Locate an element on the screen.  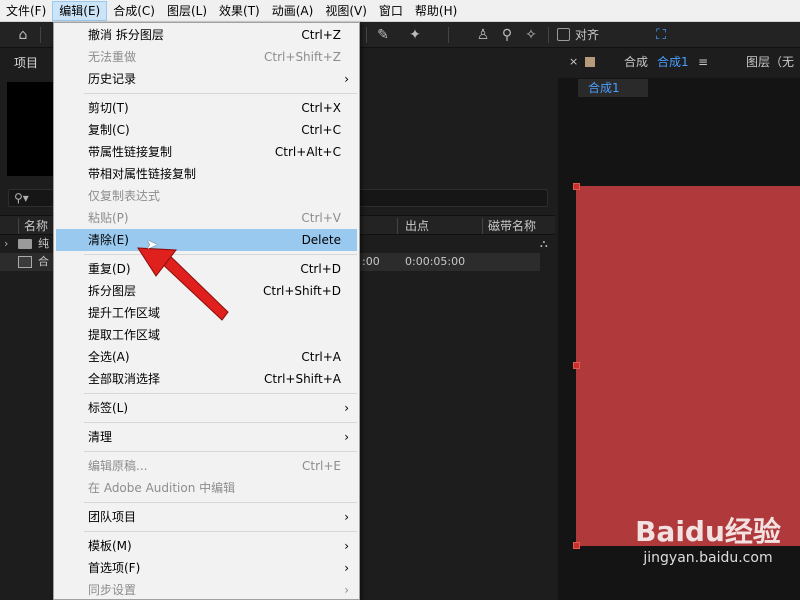
row-name: 合 is located at coordinates (43, 261).